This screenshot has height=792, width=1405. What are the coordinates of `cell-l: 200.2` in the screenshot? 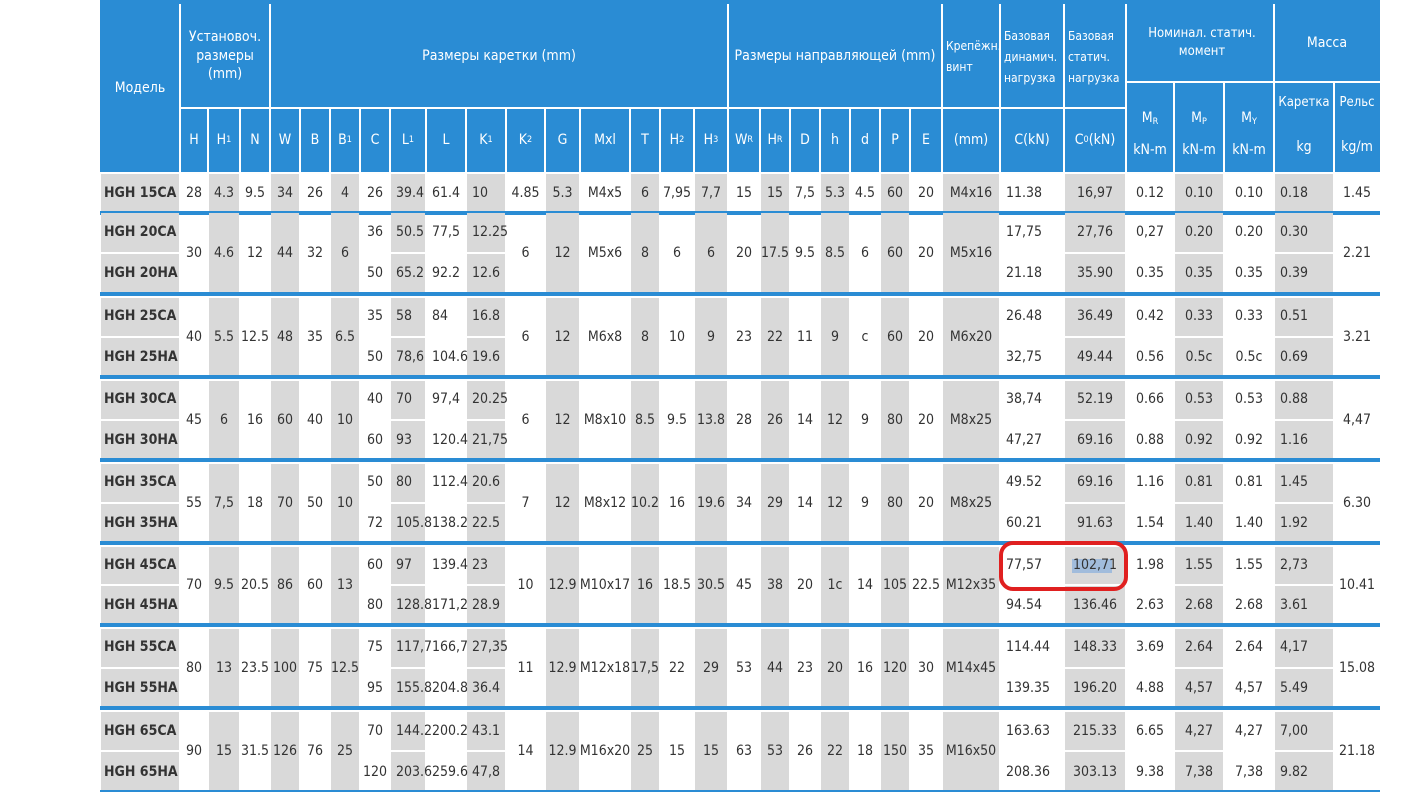 It's located at (450, 730).